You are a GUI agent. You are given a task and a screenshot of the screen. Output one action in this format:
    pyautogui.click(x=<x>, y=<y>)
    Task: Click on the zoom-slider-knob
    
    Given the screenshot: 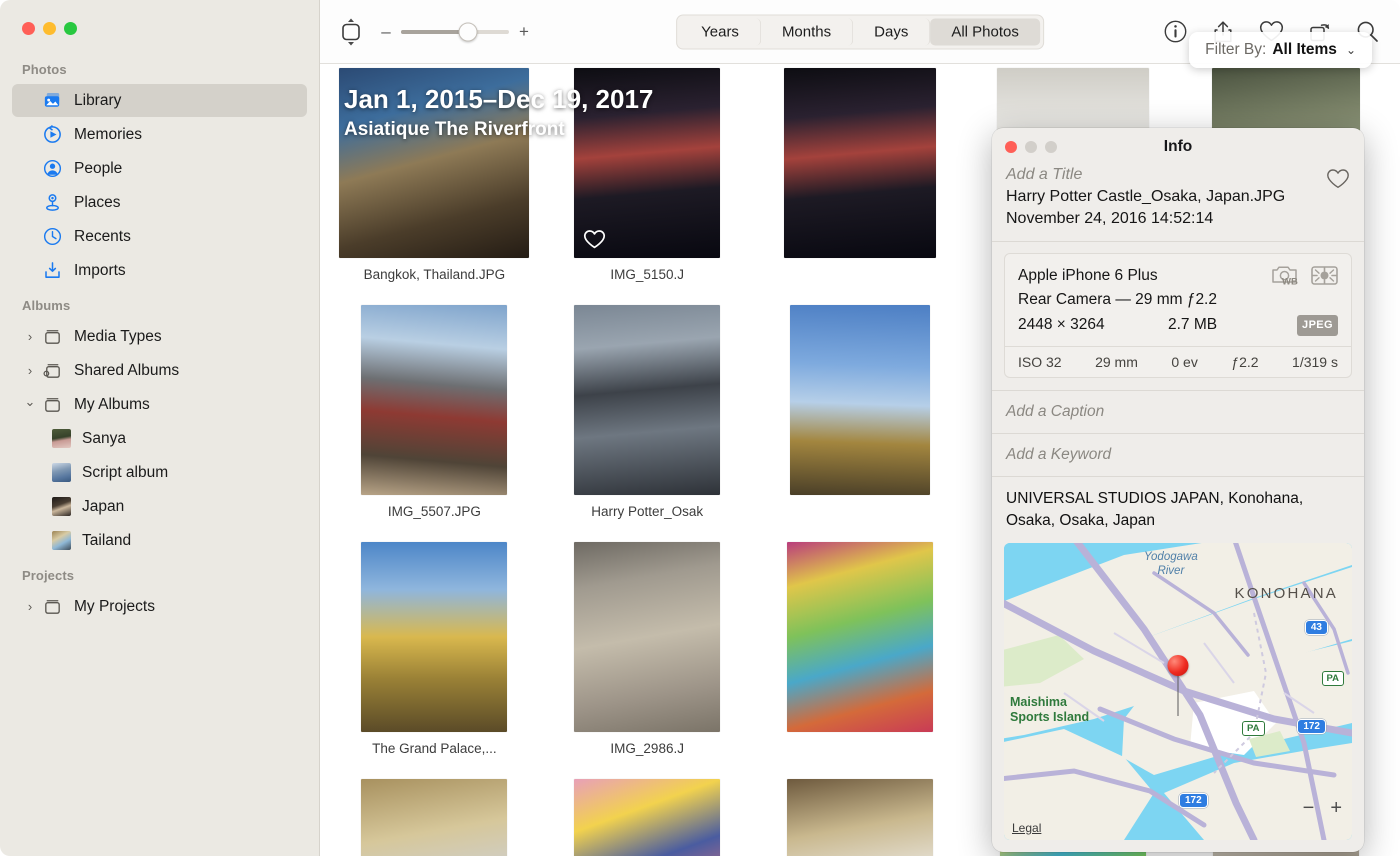 What is the action you would take?
    pyautogui.click(x=468, y=31)
    